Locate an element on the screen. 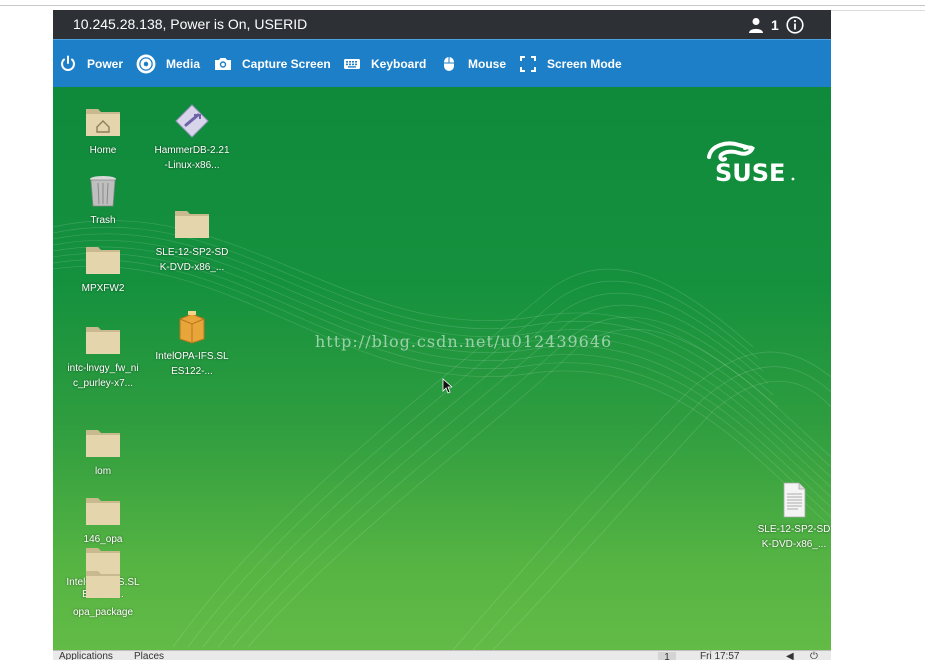 Image resolution: width=925 pixels, height=660 pixels. desktop-taskbar: Applications Places 1 Fri 17:57 ◀ ⏻ is located at coordinates (442, 655).